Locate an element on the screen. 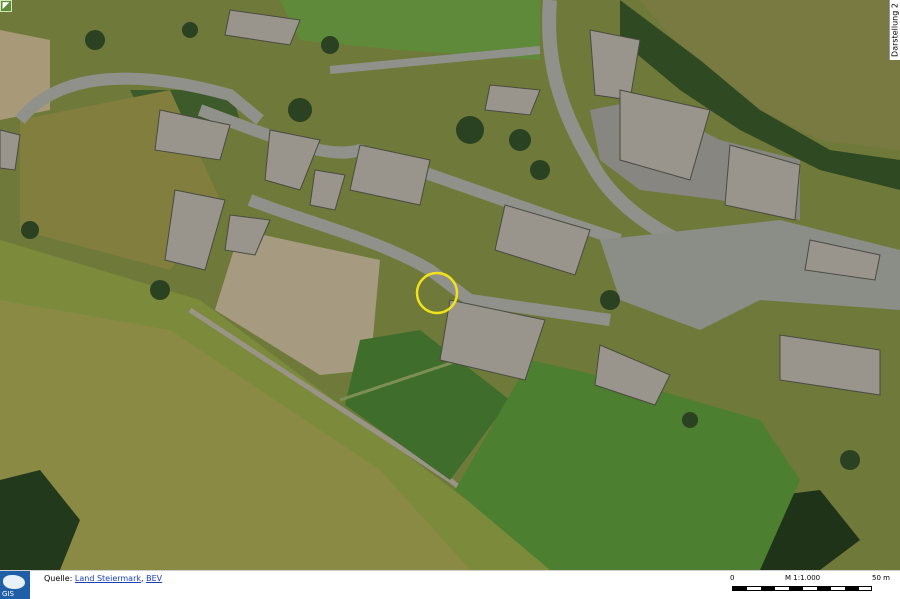  source-prefix: Quelle: is located at coordinates (58, 578).